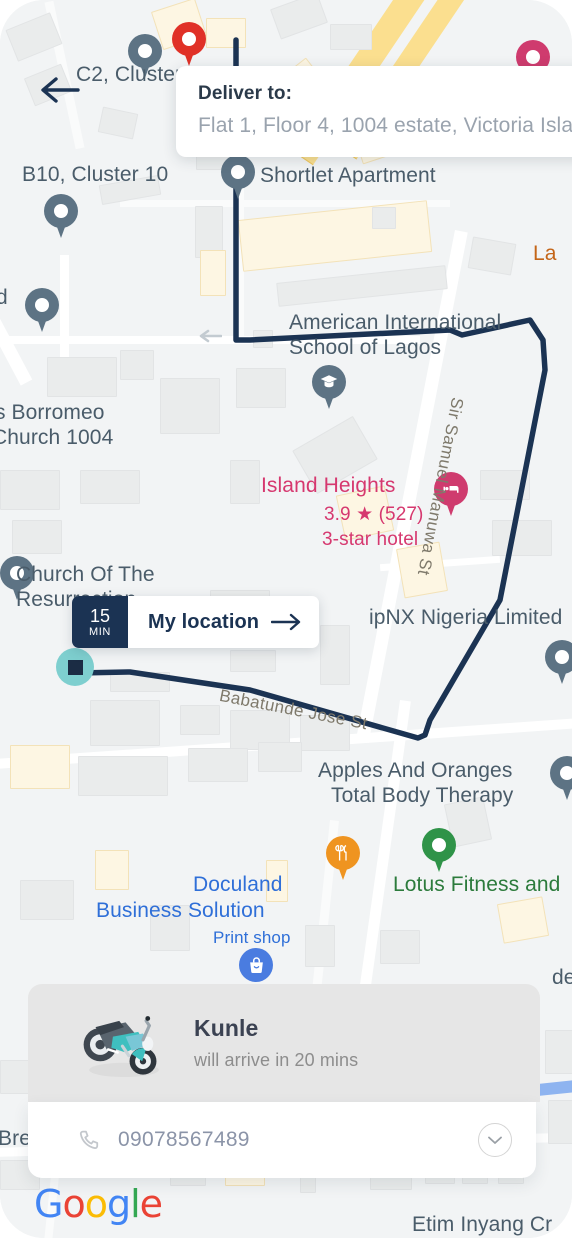 The width and height of the screenshot is (572, 1238). Describe the element at coordinates (95, 174) in the screenshot. I see `map-label: B10, Cluster 10` at that location.